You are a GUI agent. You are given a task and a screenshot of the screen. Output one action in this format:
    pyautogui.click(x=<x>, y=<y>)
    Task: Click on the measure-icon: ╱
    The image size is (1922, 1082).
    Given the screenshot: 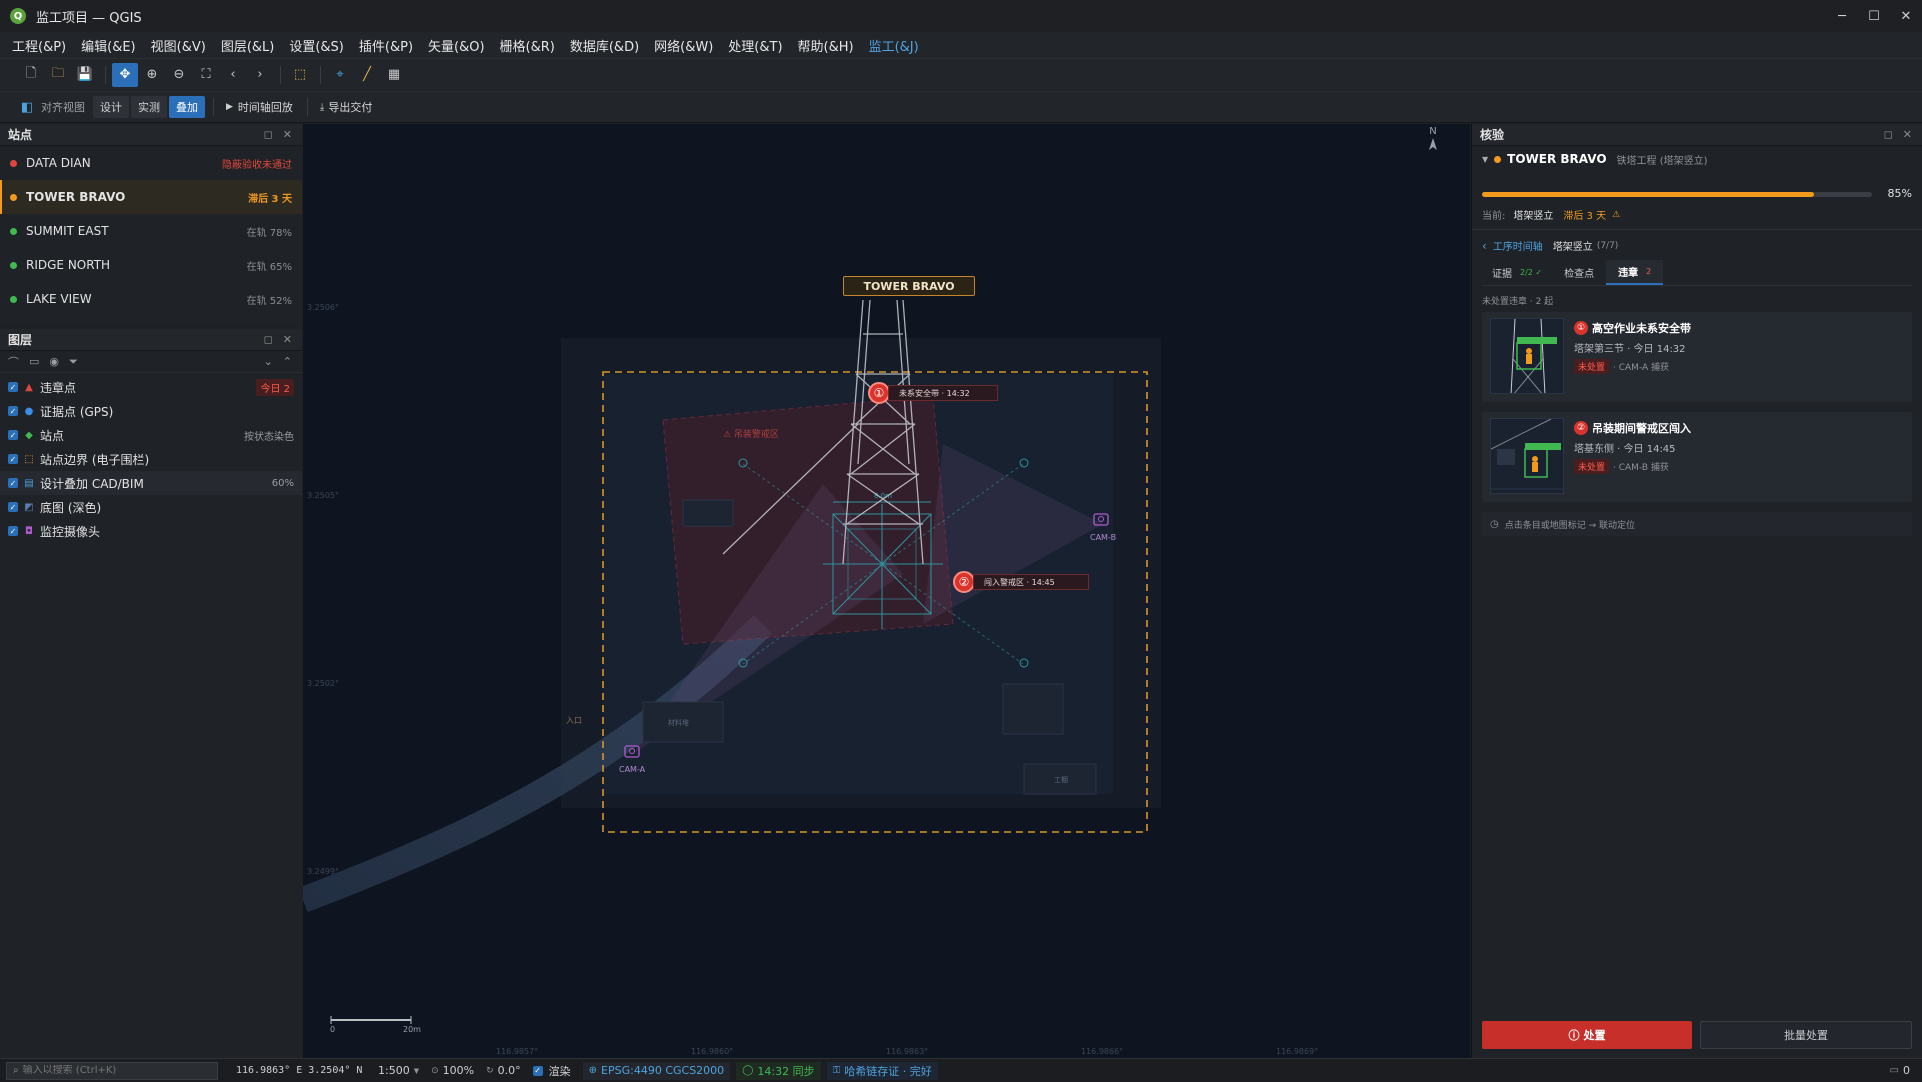 What is the action you would take?
    pyautogui.click(x=367, y=75)
    